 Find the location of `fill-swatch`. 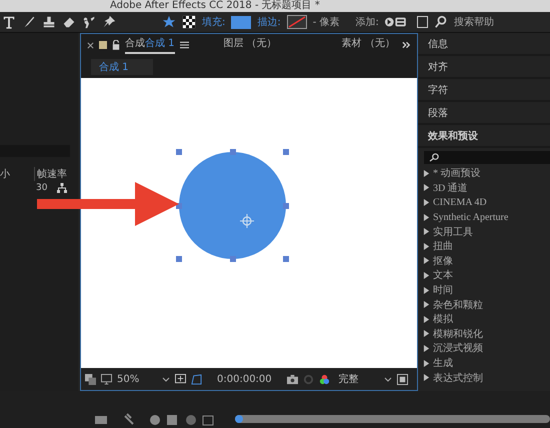

fill-swatch is located at coordinates (241, 22).